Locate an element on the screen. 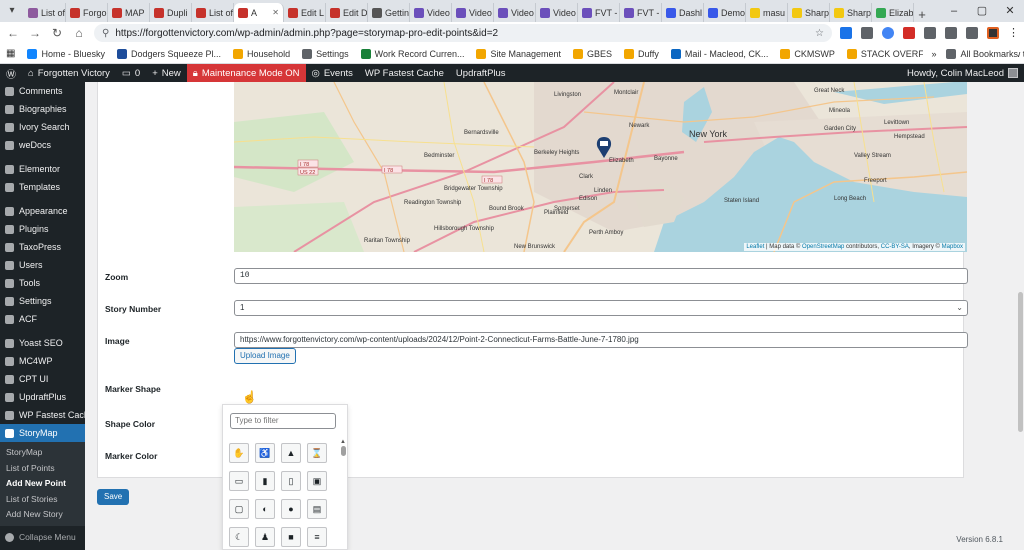 The width and height of the screenshot is (1024, 550). sidebar-item-storymap: StoryMap is located at coordinates (42, 433).